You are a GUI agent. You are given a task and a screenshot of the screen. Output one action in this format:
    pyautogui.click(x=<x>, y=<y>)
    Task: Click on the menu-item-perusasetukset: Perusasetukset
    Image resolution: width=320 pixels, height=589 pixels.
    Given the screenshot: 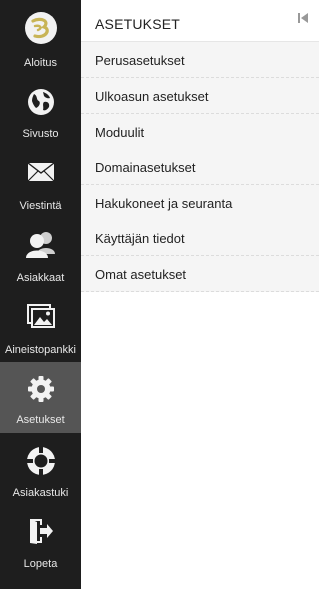 What is the action you would take?
    pyautogui.click(x=200, y=60)
    